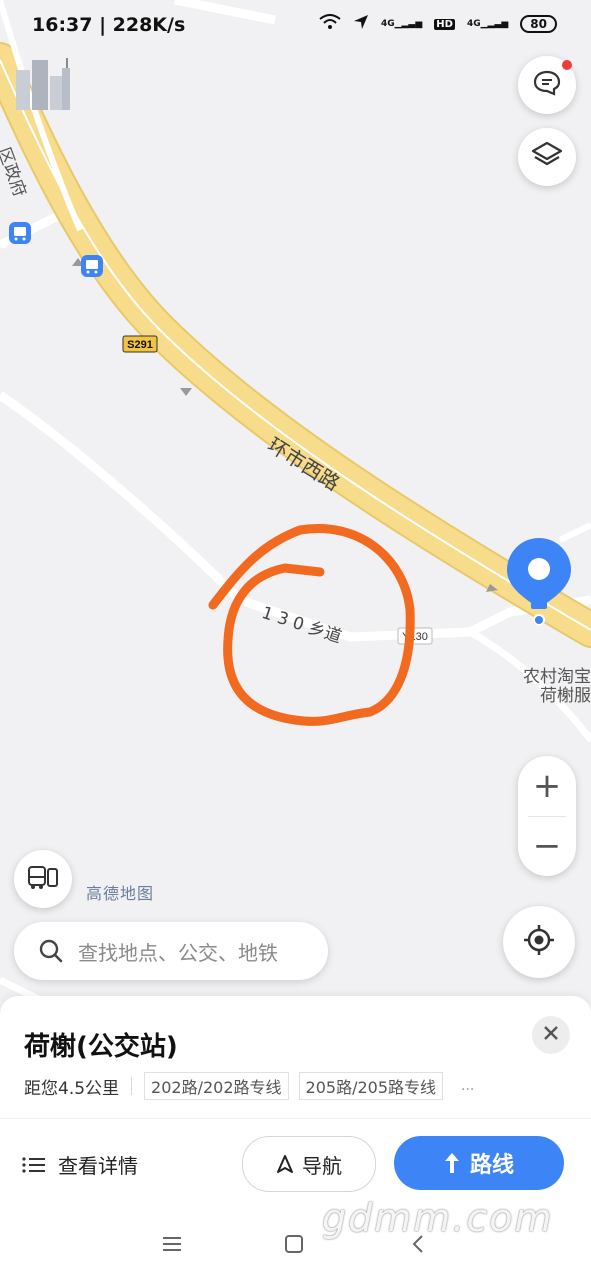 This screenshot has height=1280, width=591. Describe the element at coordinates (294, 1244) in the screenshot. I see `home-icon` at that location.